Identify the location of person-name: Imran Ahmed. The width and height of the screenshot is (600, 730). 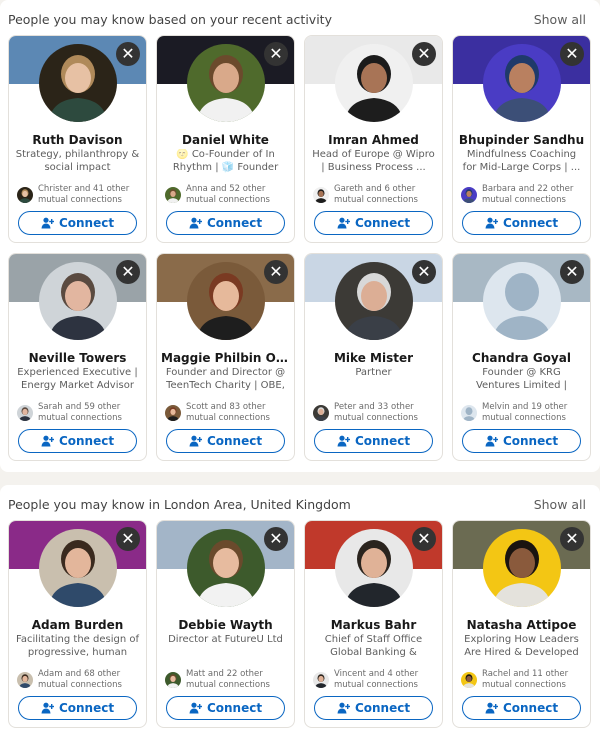
(373, 140).